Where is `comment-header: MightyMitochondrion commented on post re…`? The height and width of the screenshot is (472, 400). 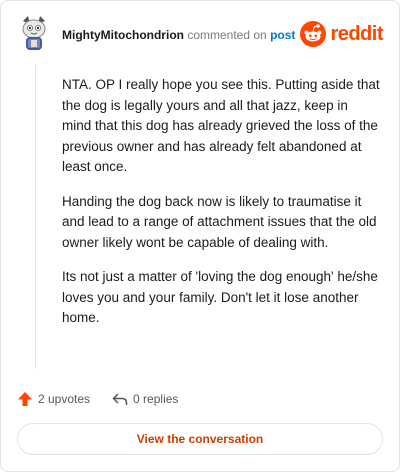 comment-header: MightyMitochondrion commented on post re… is located at coordinates (200, 35).